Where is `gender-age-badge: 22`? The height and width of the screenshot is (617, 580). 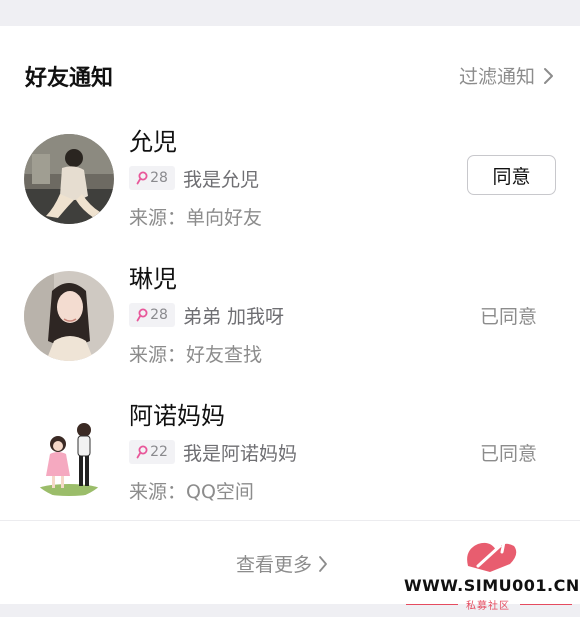
gender-age-badge: 22 is located at coordinates (152, 452).